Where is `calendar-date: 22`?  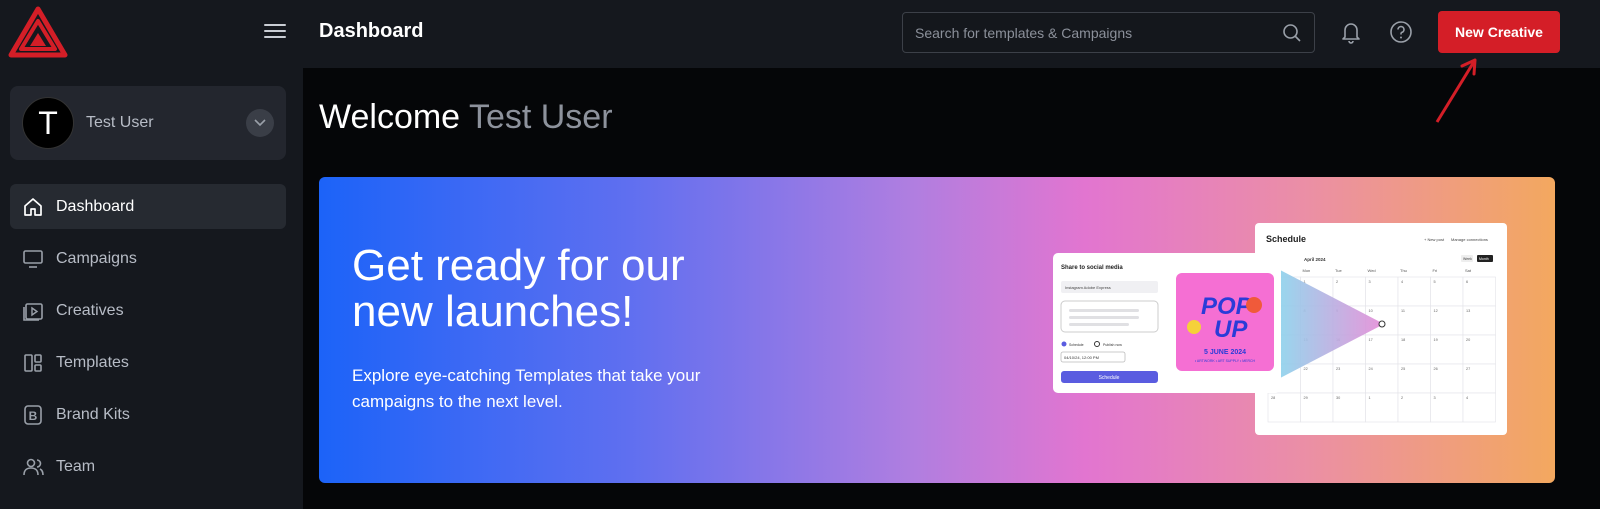
calendar-date: 22 is located at coordinates (1306, 369).